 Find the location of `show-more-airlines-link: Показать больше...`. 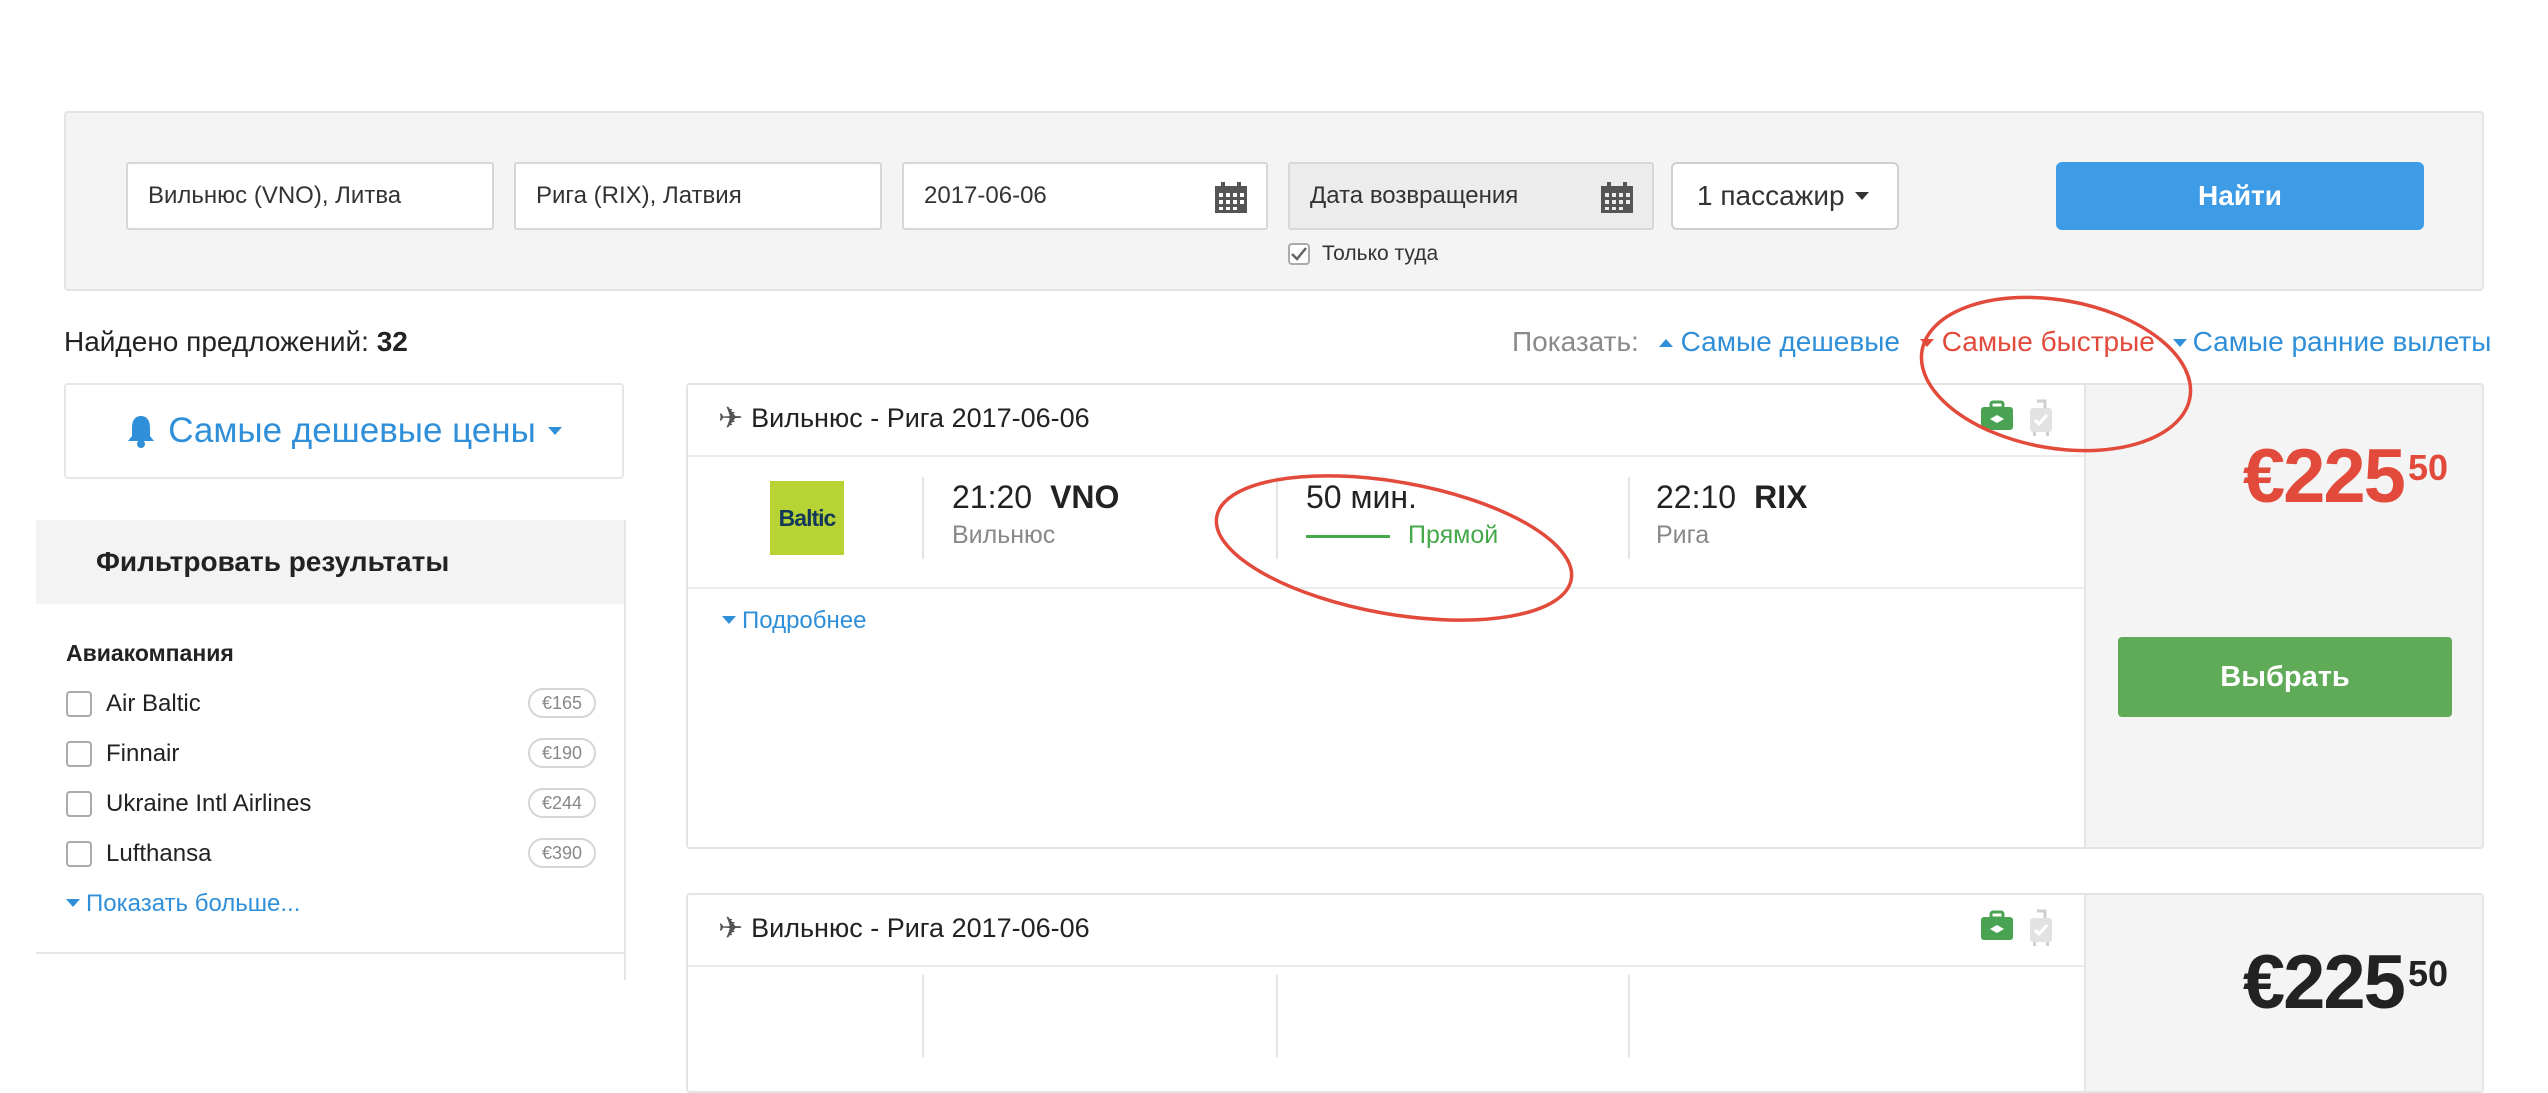

show-more-airlines-link: Показать больше... is located at coordinates (183, 904).